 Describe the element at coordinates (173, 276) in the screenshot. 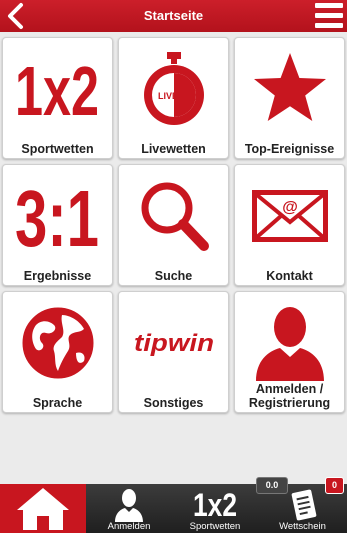

I see `tile-label: Suche` at that location.